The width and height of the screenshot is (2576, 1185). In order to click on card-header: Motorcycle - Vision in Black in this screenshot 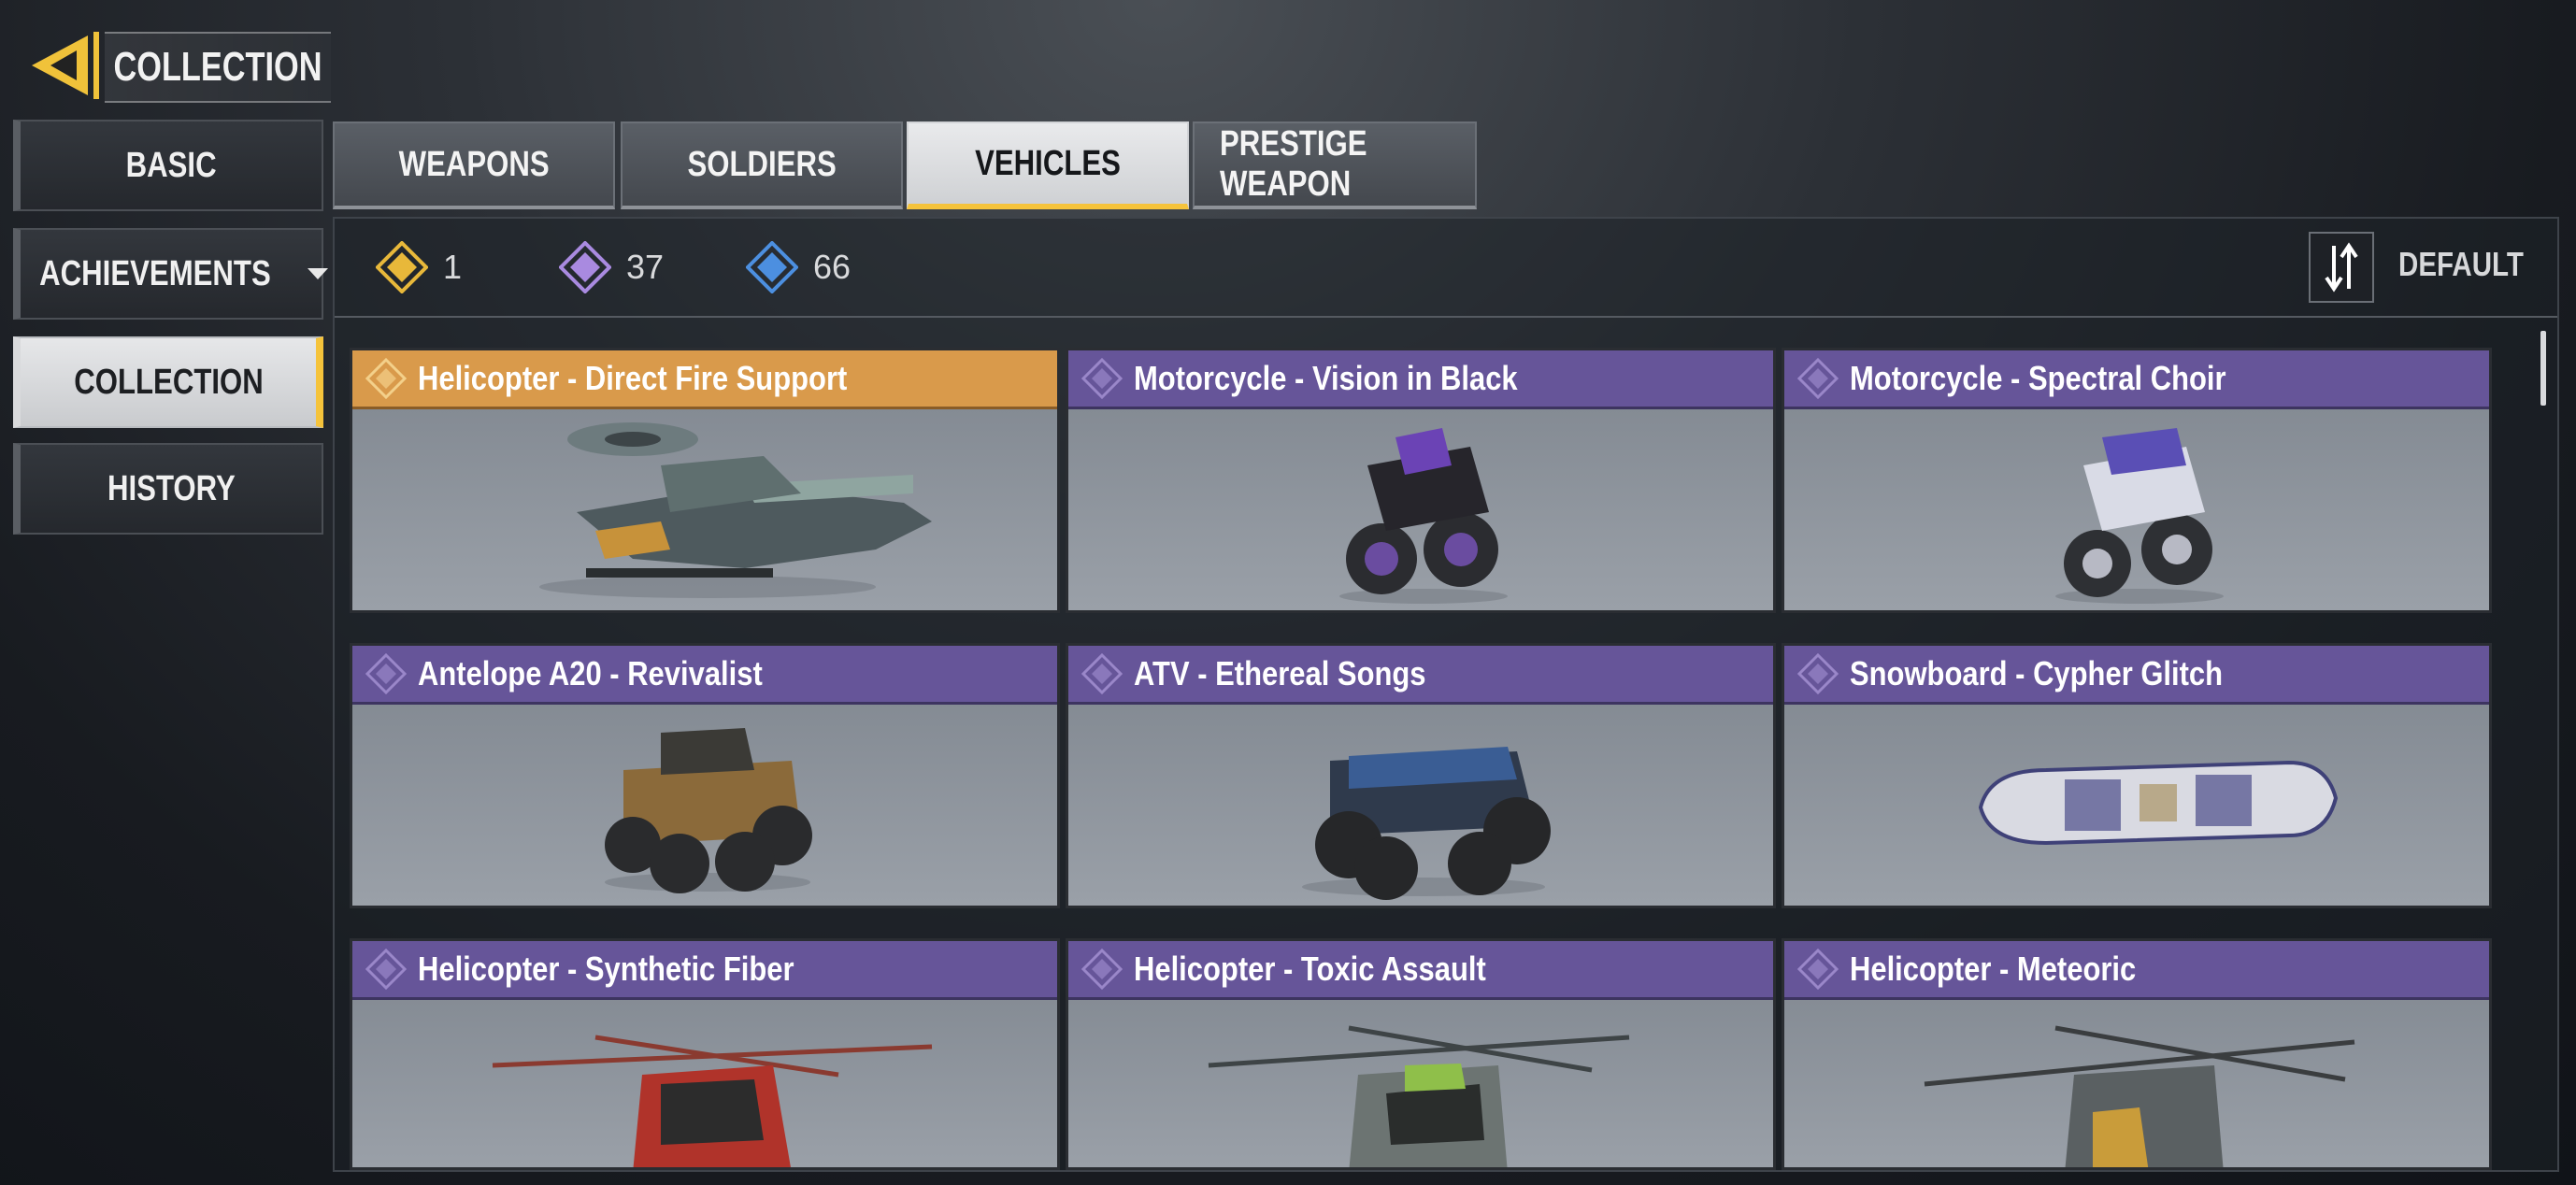, I will do `click(1420, 380)`.